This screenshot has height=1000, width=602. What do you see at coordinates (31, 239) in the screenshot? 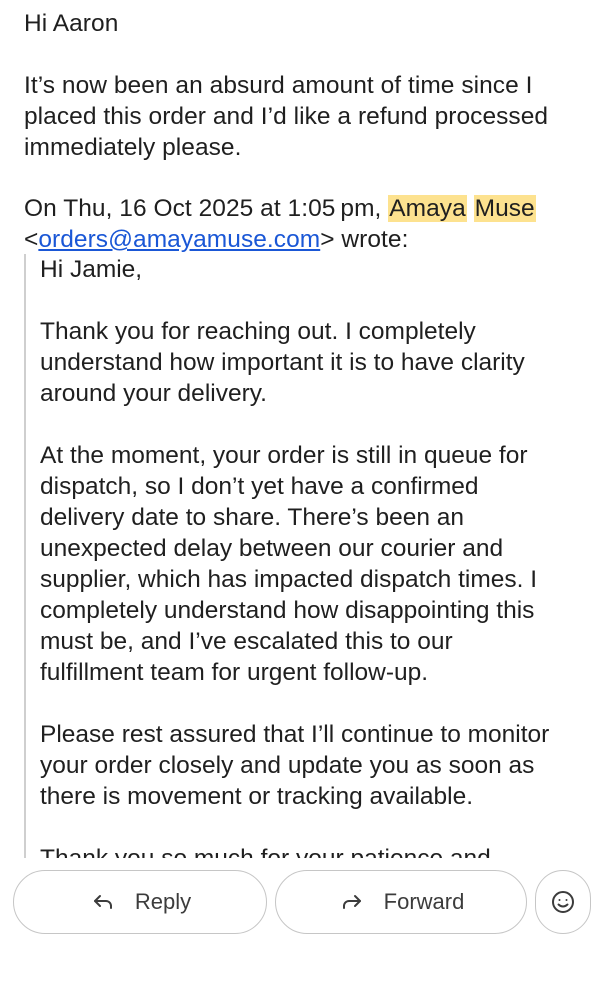
I see `email-open-bracket: <` at bounding box center [31, 239].